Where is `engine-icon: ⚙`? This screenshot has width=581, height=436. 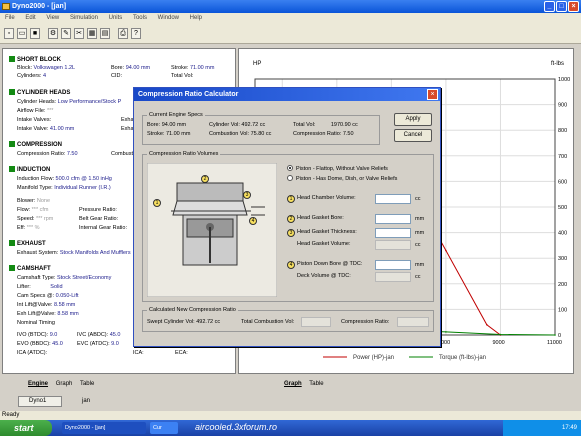
engine-icon: ⚙ is located at coordinates (53, 33).